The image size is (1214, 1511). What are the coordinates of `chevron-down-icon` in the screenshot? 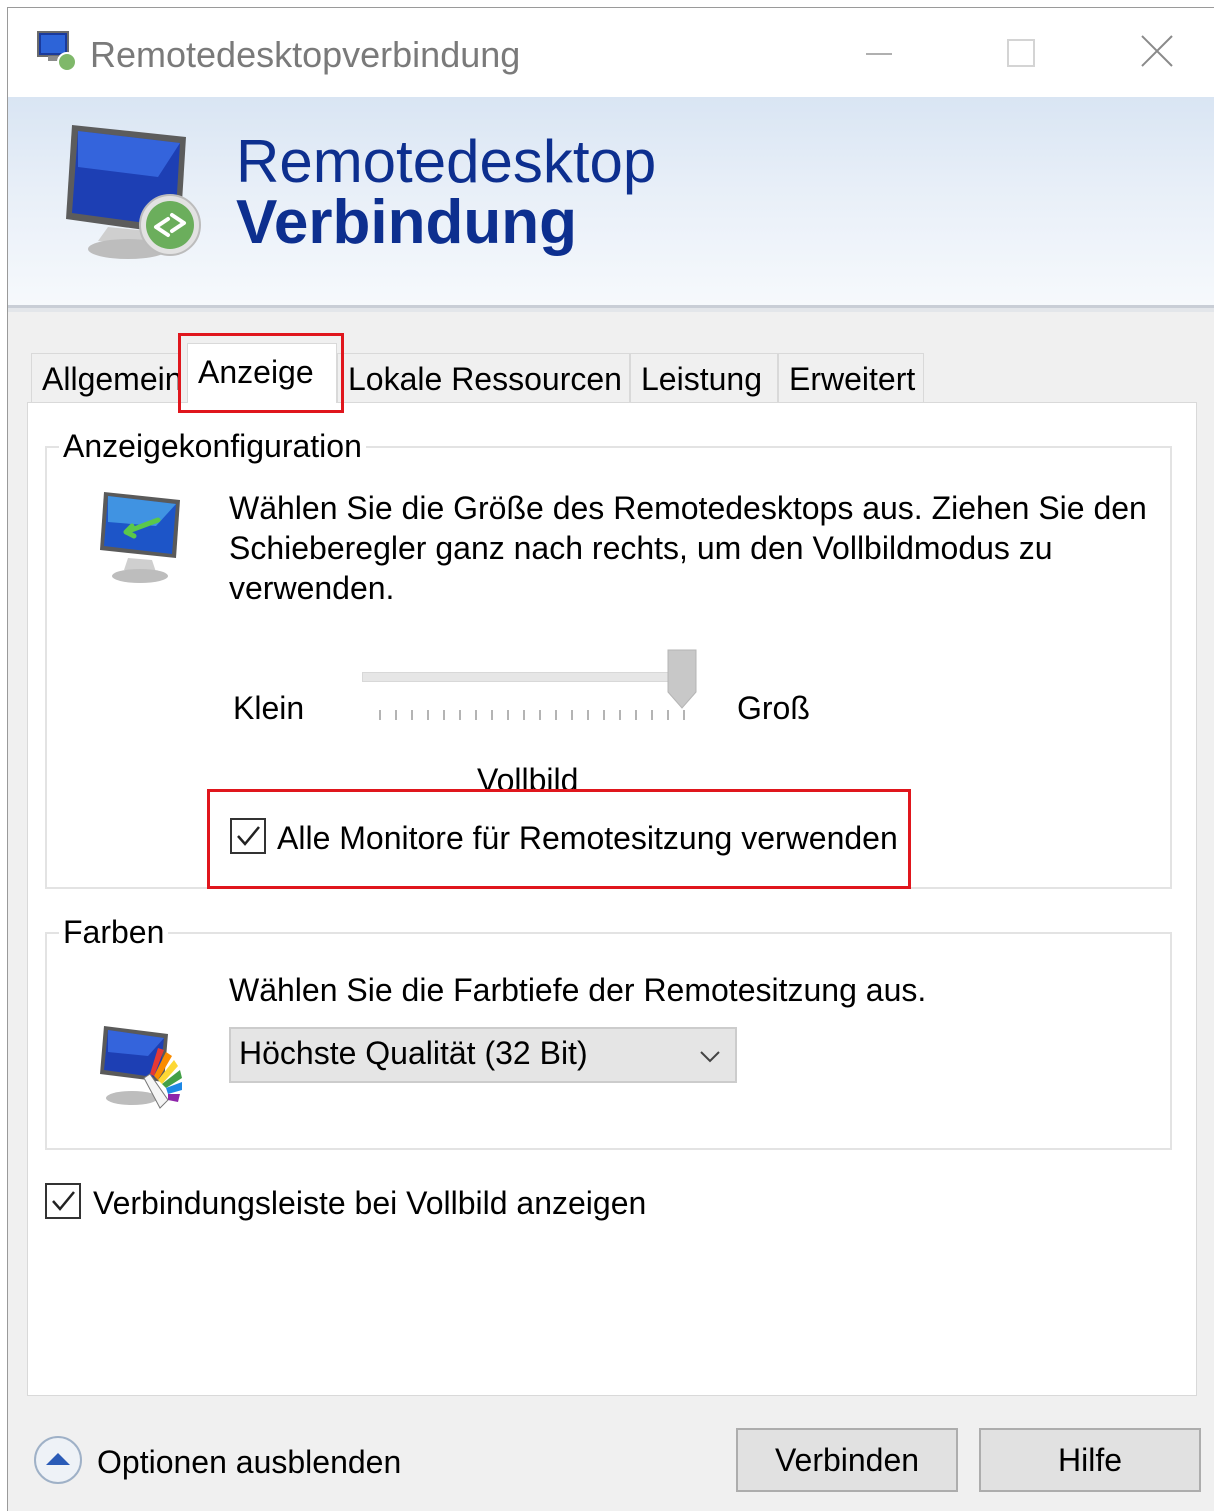 It's located at (710, 1057).